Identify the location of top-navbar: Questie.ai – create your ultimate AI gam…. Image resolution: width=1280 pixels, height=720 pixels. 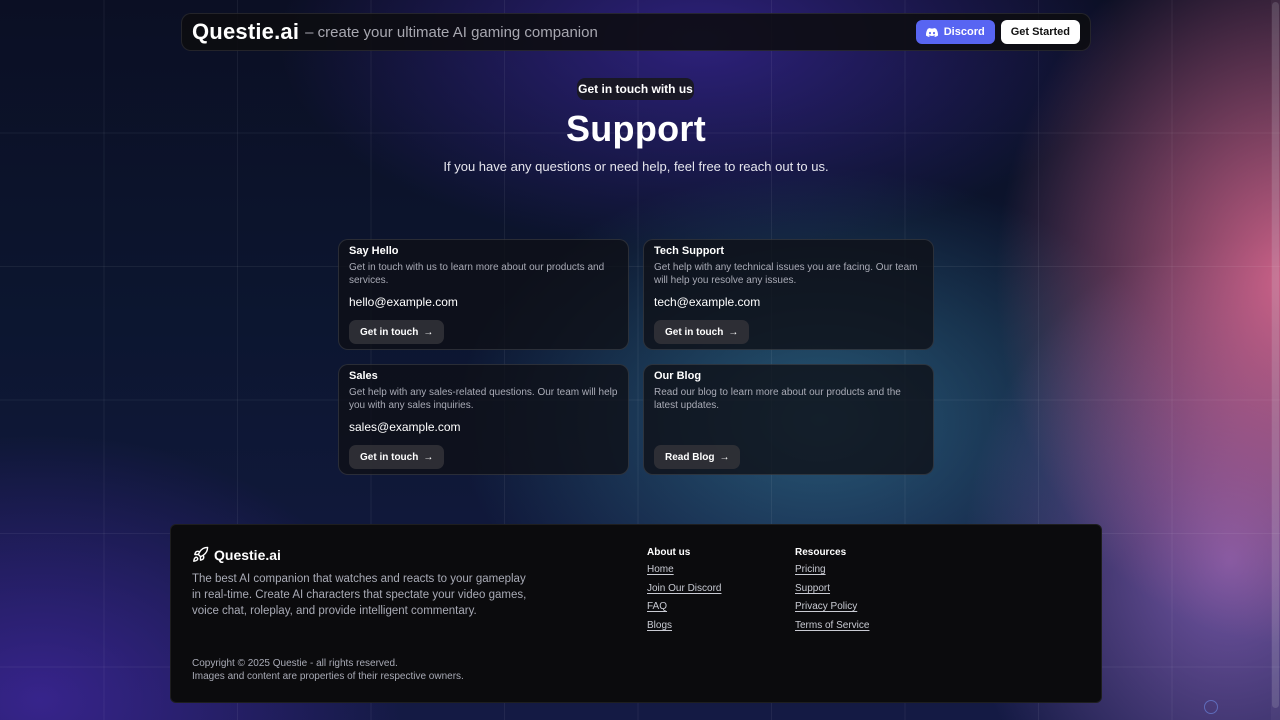
(636, 32).